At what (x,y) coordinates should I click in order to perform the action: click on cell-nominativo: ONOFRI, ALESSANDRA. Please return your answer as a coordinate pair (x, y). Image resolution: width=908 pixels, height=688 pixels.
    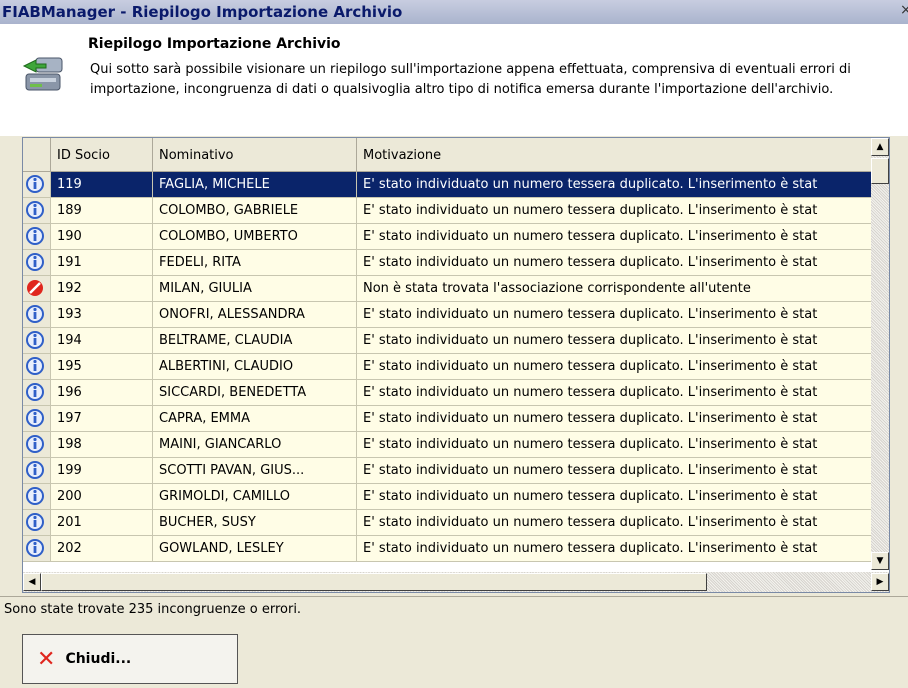
    Looking at the image, I should click on (255, 315).